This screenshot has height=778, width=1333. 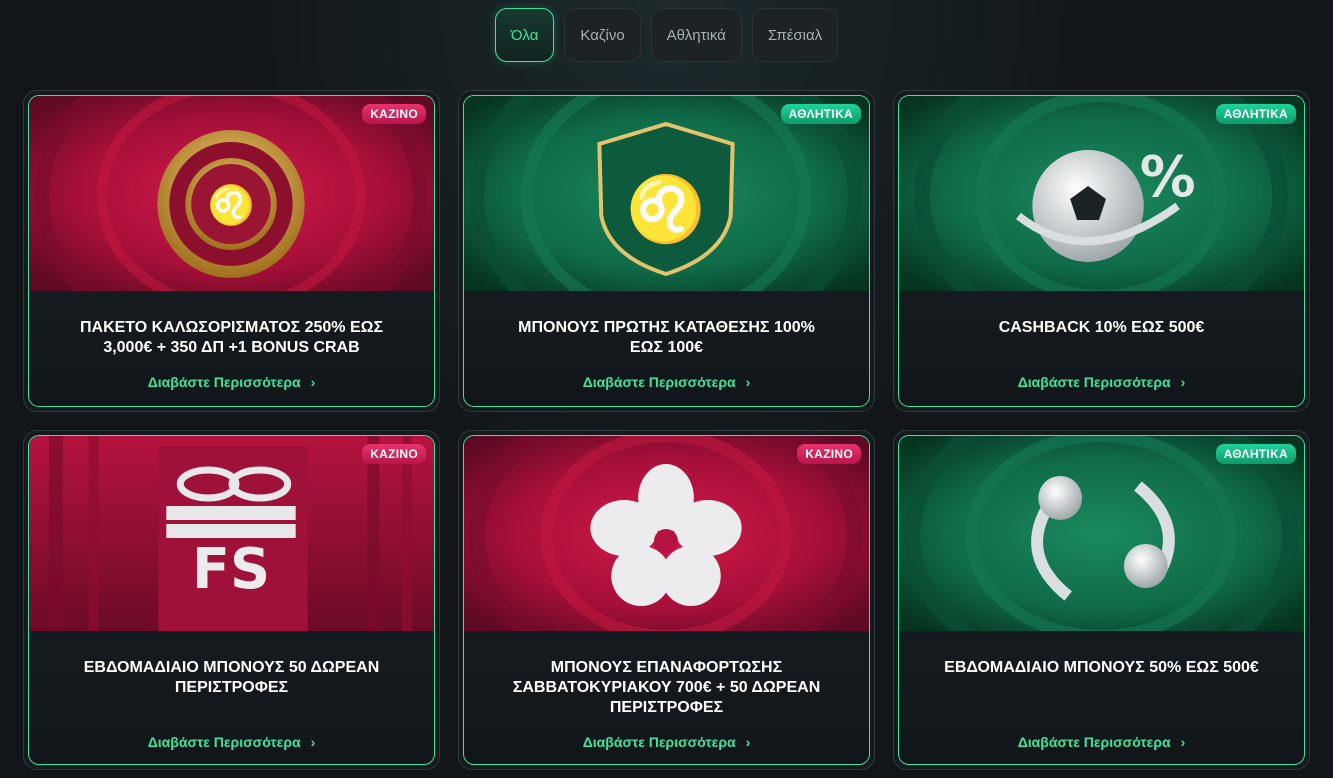 What do you see at coordinates (1101, 193) in the screenshot?
I see `football-percent-icon: %` at bounding box center [1101, 193].